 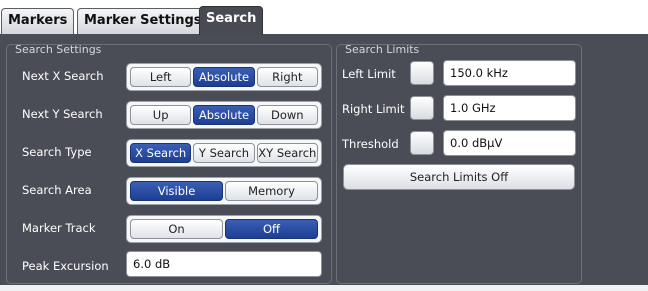 I want to click on search-area-memory-button: Memory, so click(x=271, y=191).